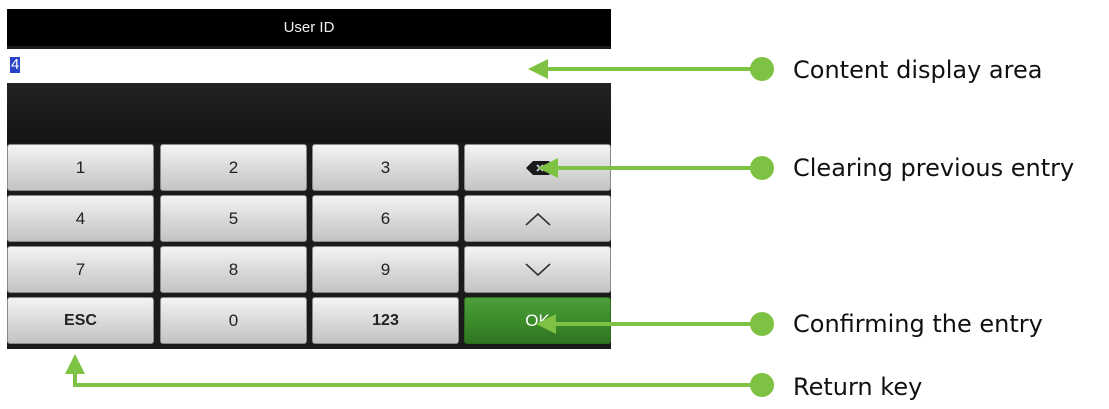 This screenshot has height=409, width=1109. What do you see at coordinates (918, 70) in the screenshot?
I see `label-content-display: Content display area` at bounding box center [918, 70].